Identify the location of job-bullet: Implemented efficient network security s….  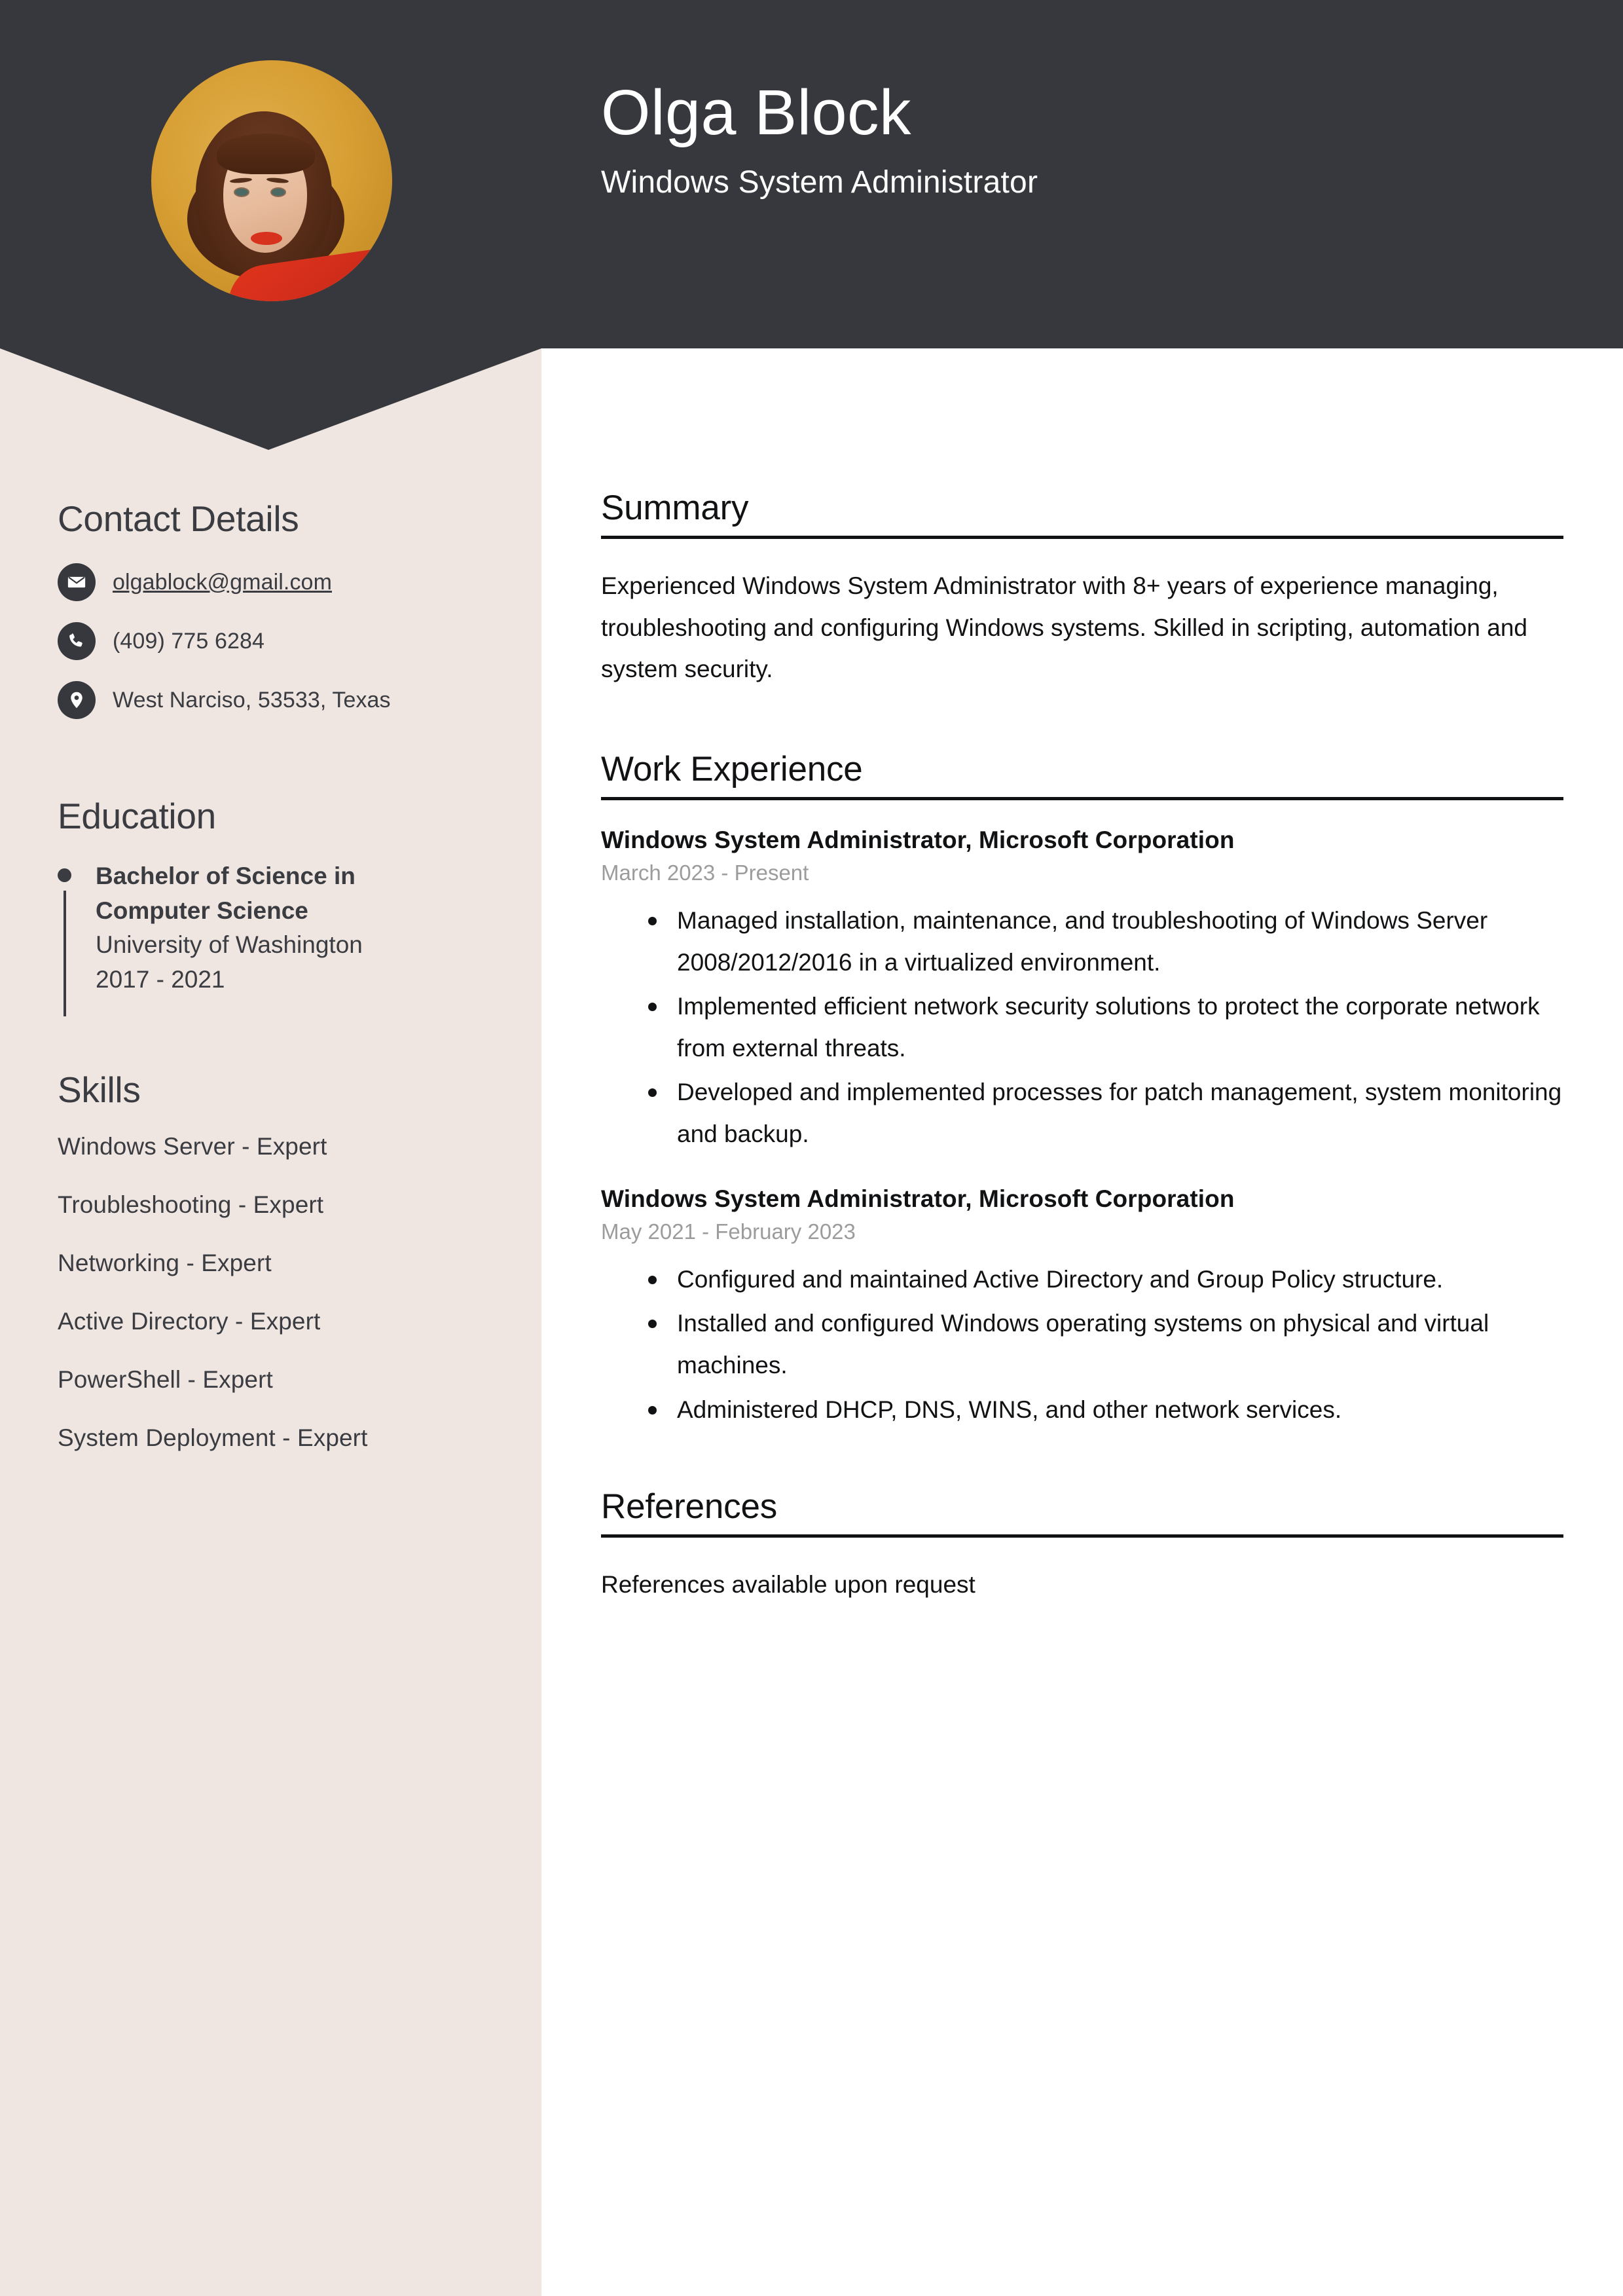
(1105, 1028).